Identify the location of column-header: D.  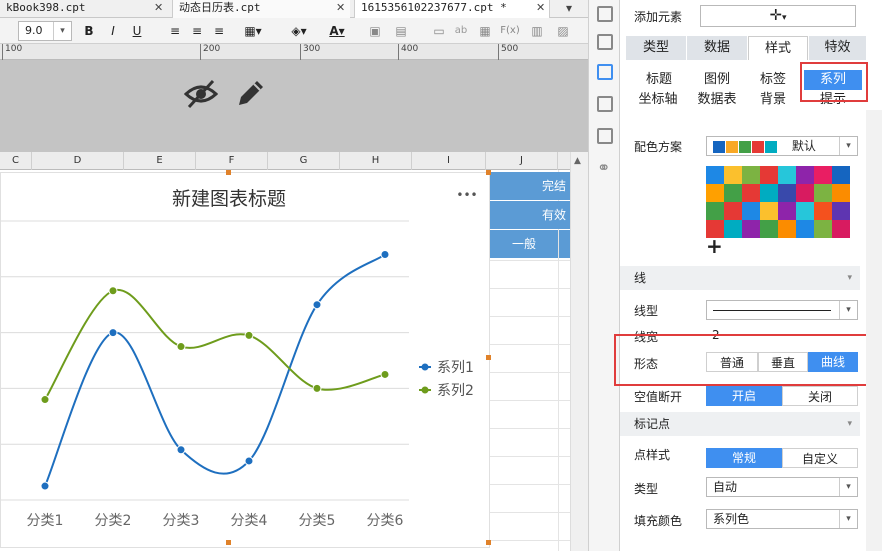
(78, 161).